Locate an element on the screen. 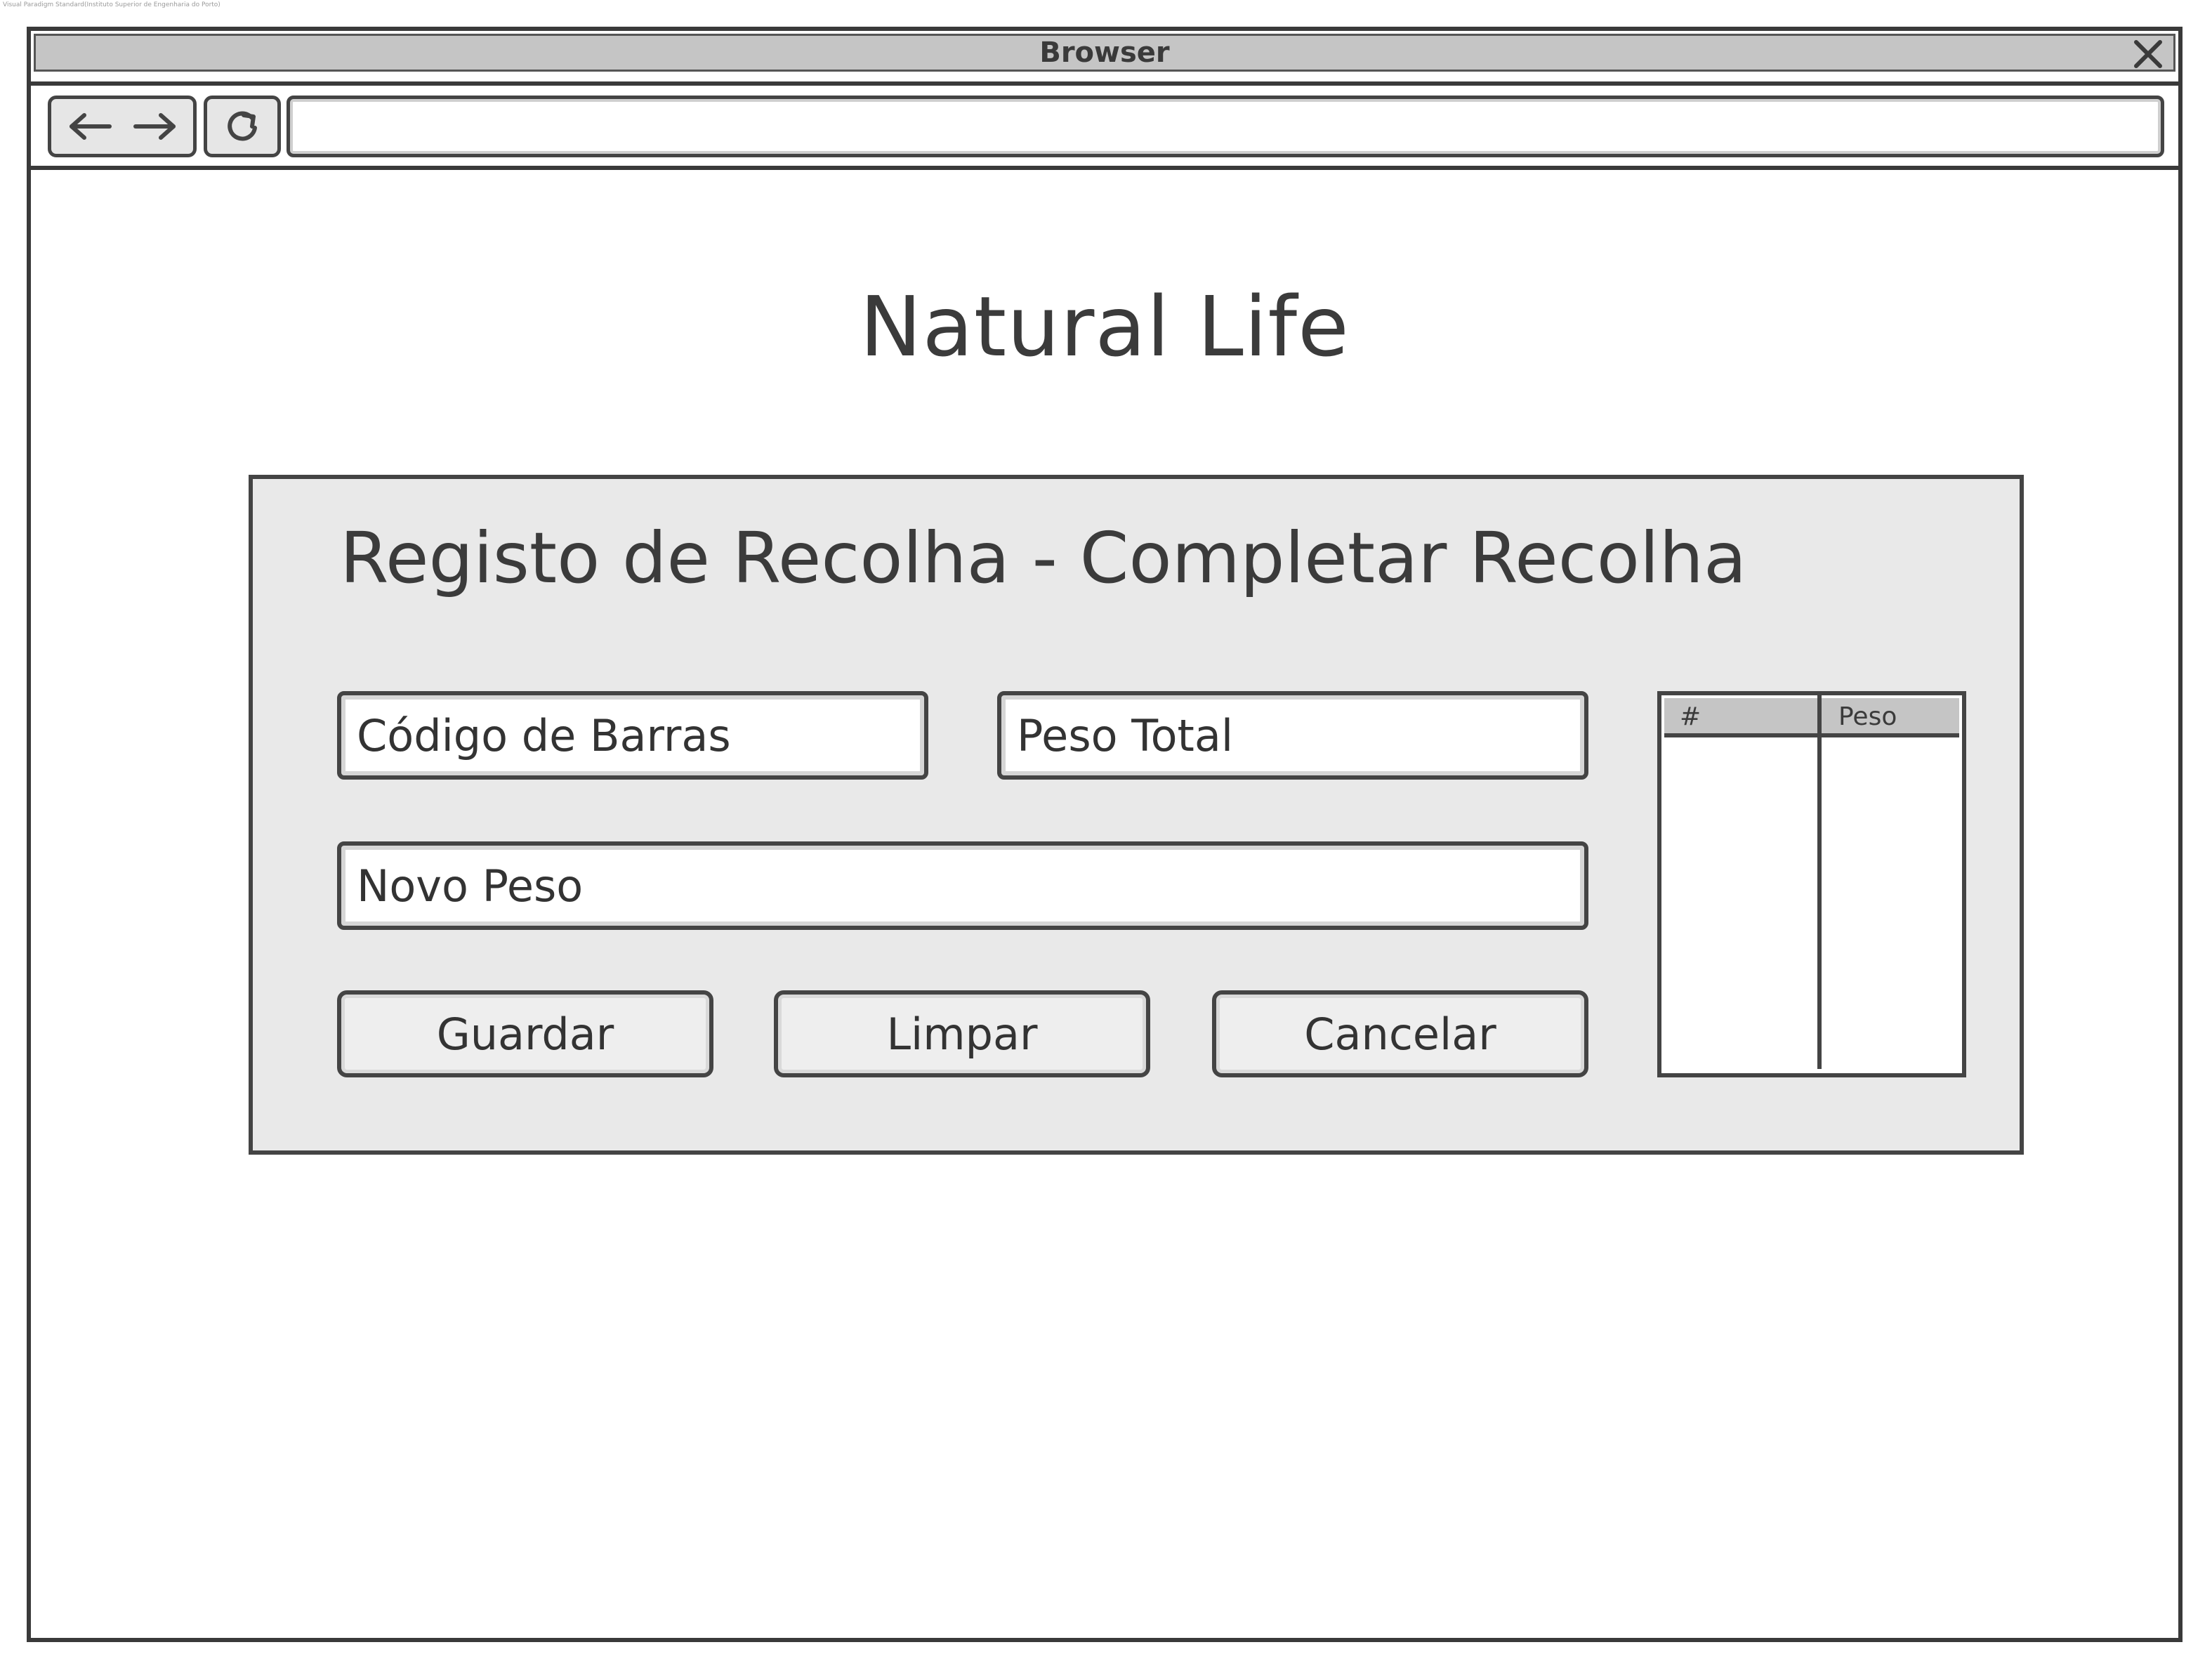  title-bar: Browser is located at coordinates (1104, 53).